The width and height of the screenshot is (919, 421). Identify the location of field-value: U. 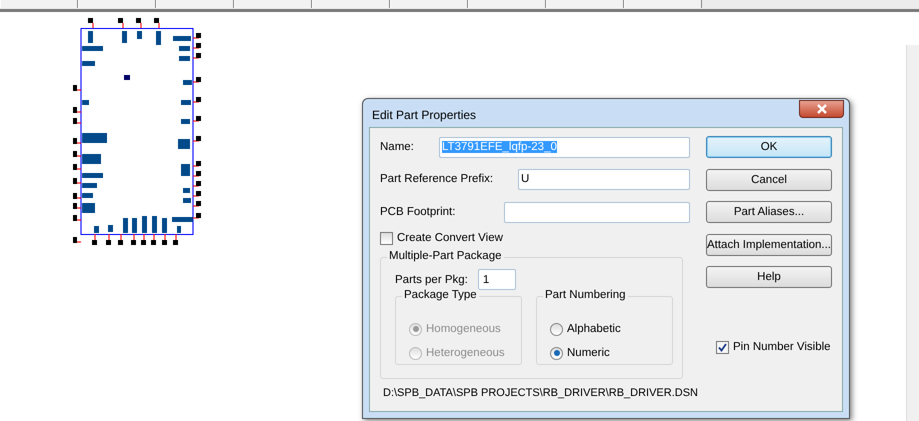
(525, 179).